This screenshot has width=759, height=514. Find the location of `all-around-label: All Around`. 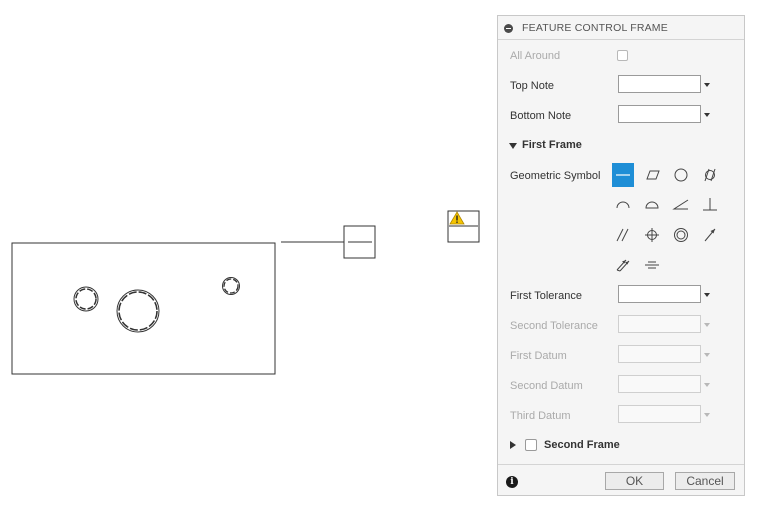

all-around-label: All Around is located at coordinates (535, 56).